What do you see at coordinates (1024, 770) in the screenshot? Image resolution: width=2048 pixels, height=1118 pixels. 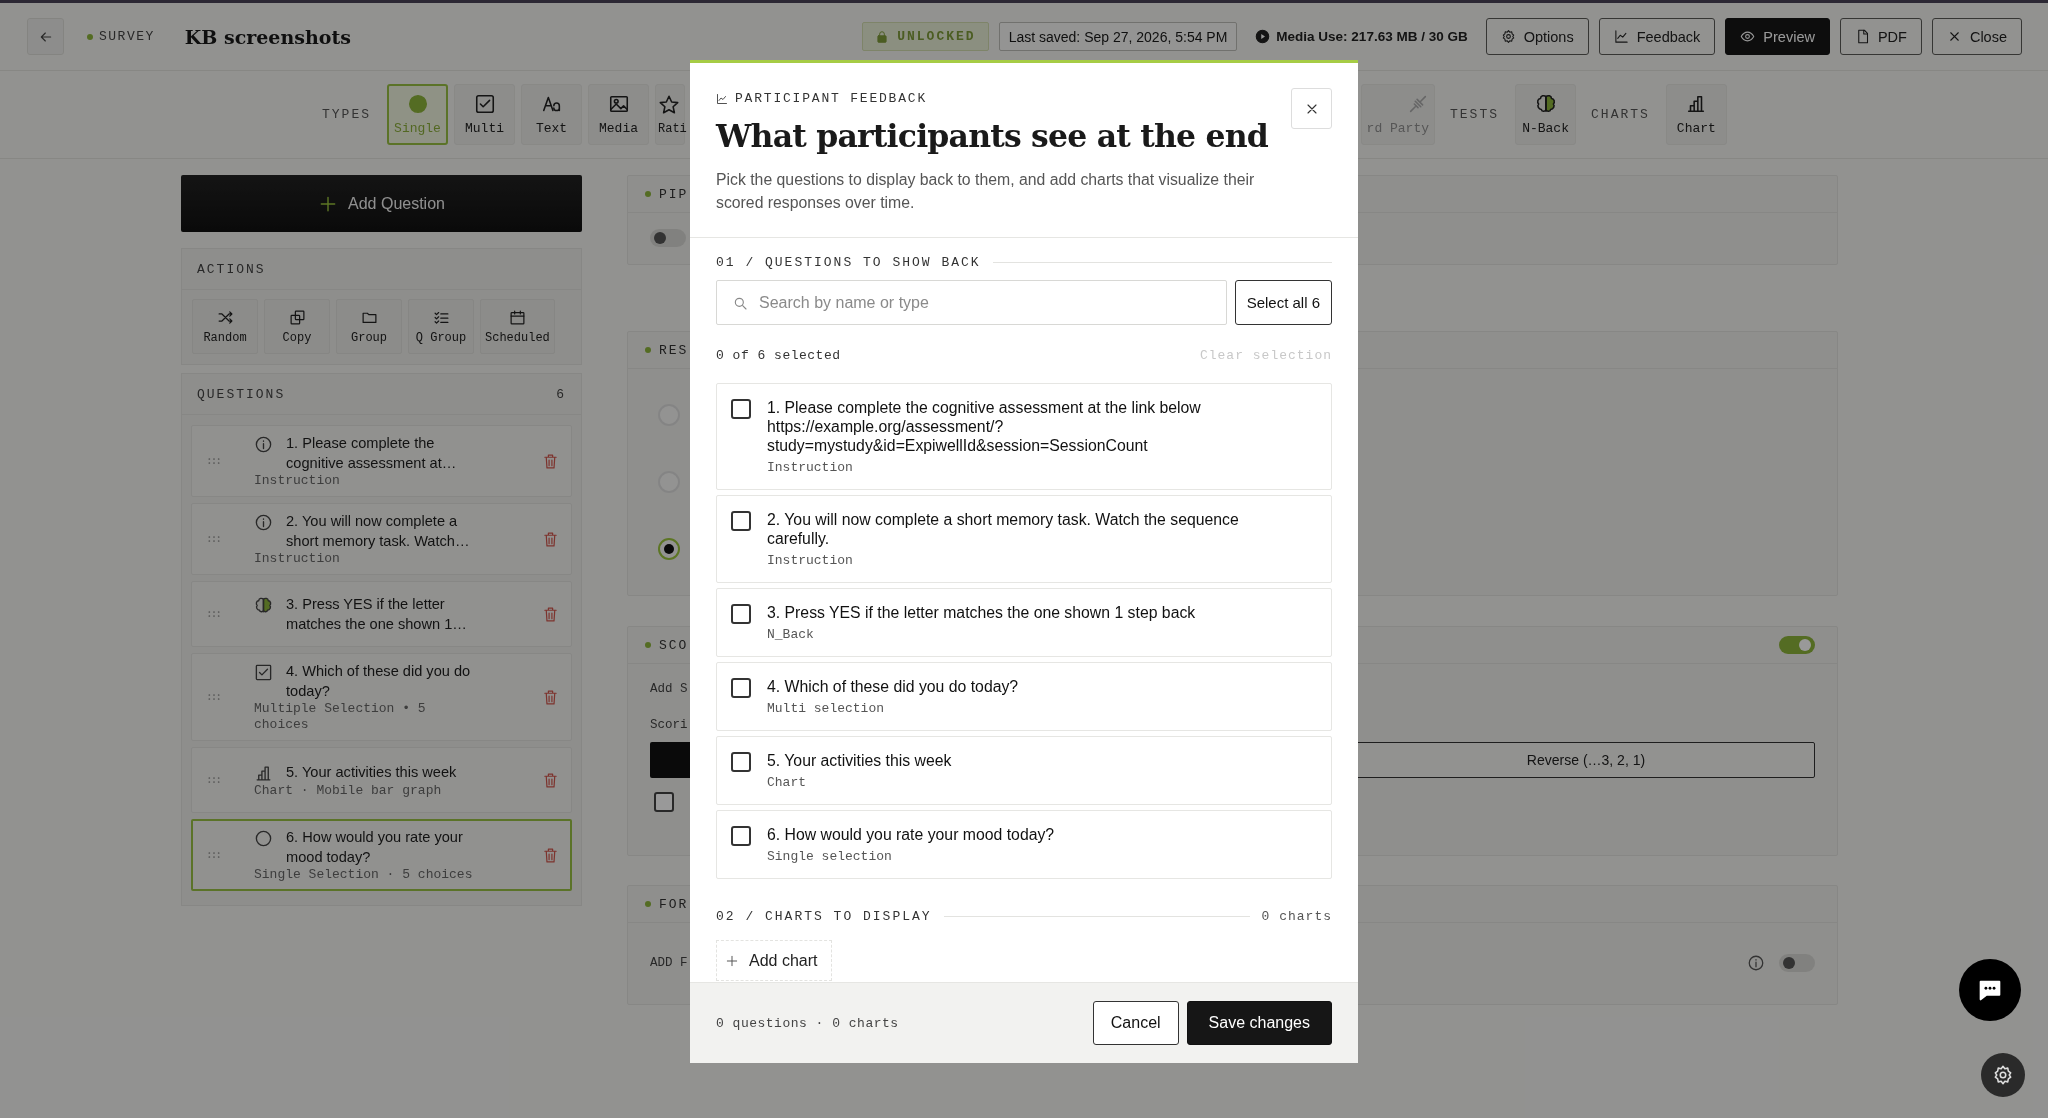 I see `question-option: 5. Your activities this week Chart` at bounding box center [1024, 770].